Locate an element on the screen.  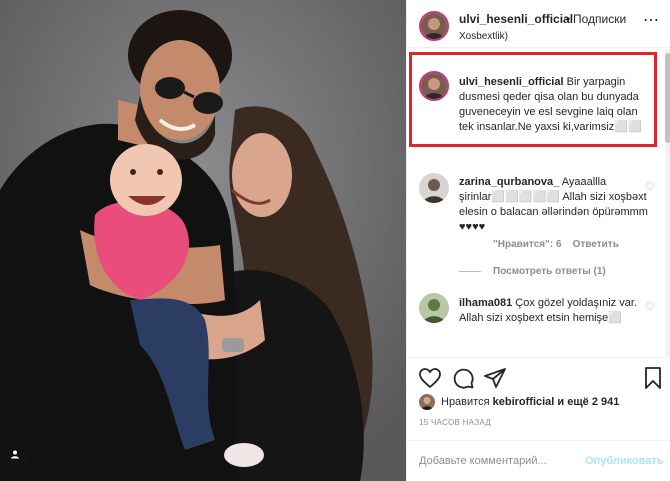
likes-prefix: Нравится is located at coordinates (465, 402).